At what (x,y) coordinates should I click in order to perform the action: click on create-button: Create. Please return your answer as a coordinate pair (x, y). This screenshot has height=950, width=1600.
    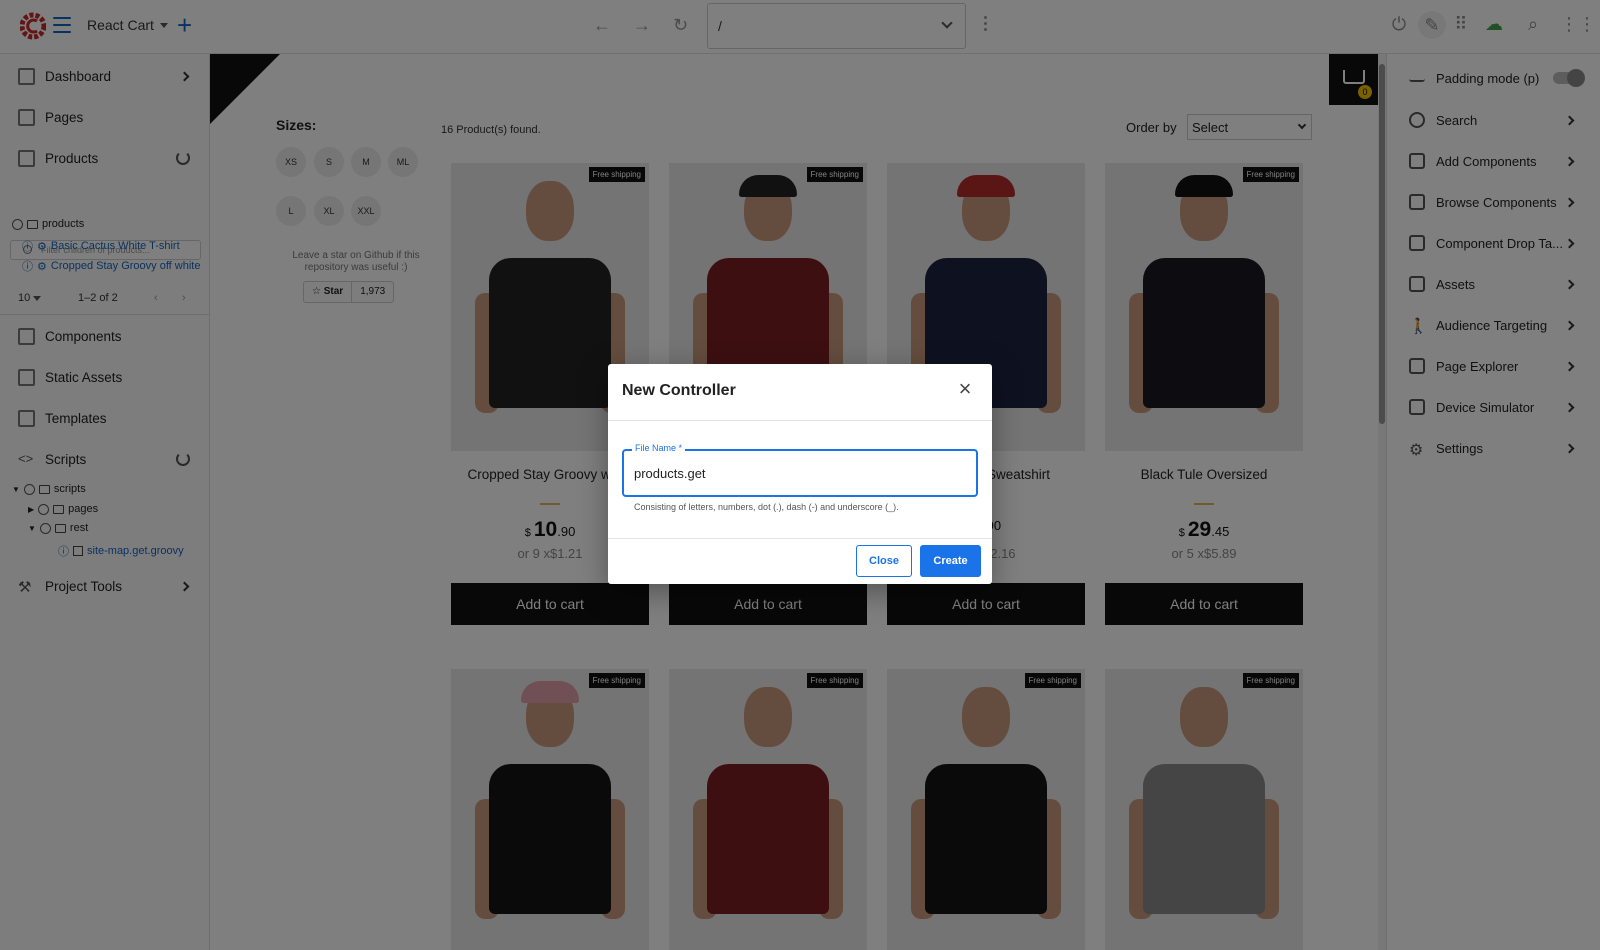
    Looking at the image, I should click on (950, 561).